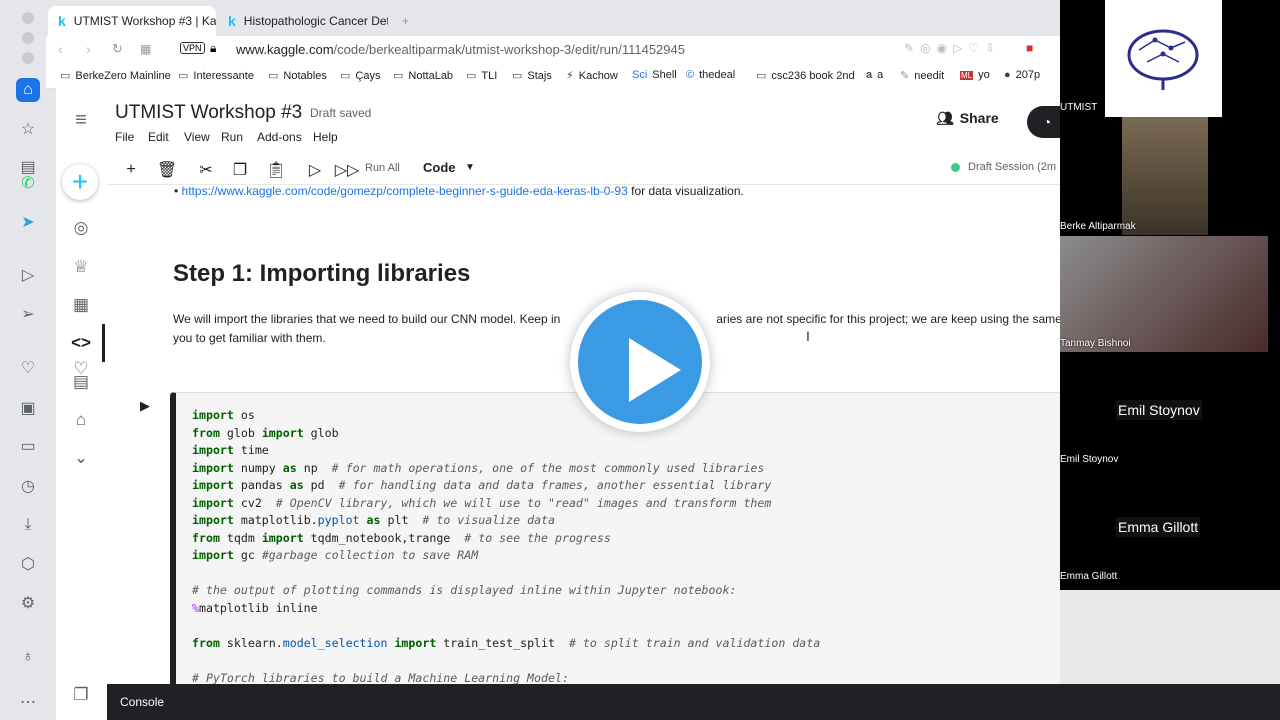  Describe the element at coordinates (197, 137) in the screenshot. I see `menu-view: View` at that location.